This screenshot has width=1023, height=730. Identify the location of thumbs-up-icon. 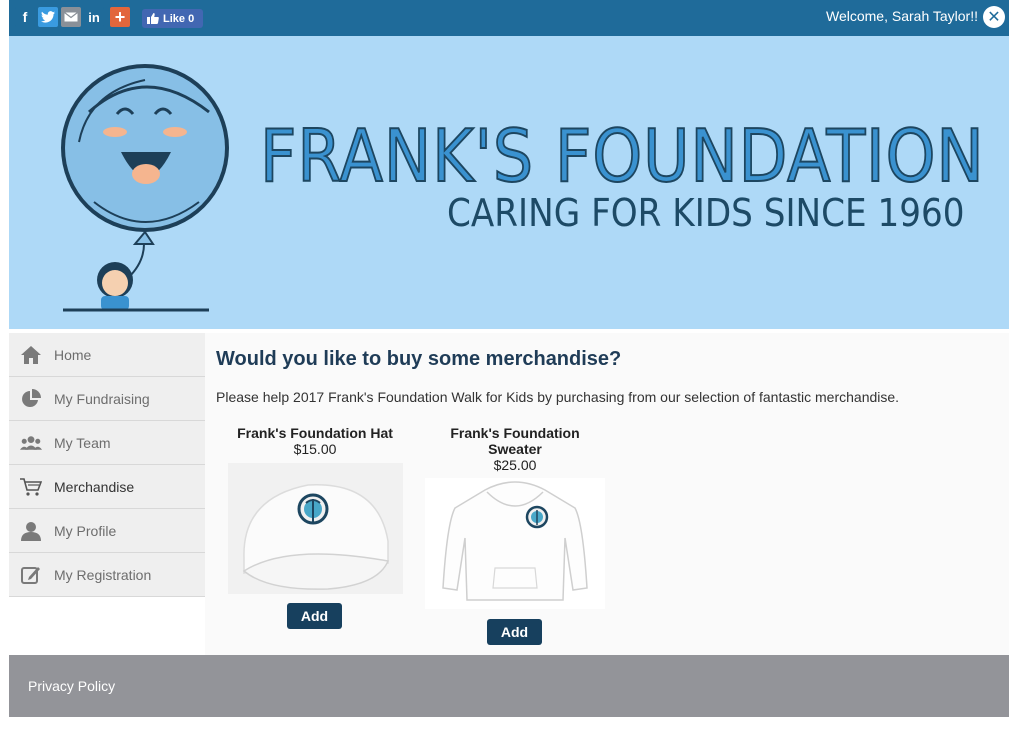
(153, 18).